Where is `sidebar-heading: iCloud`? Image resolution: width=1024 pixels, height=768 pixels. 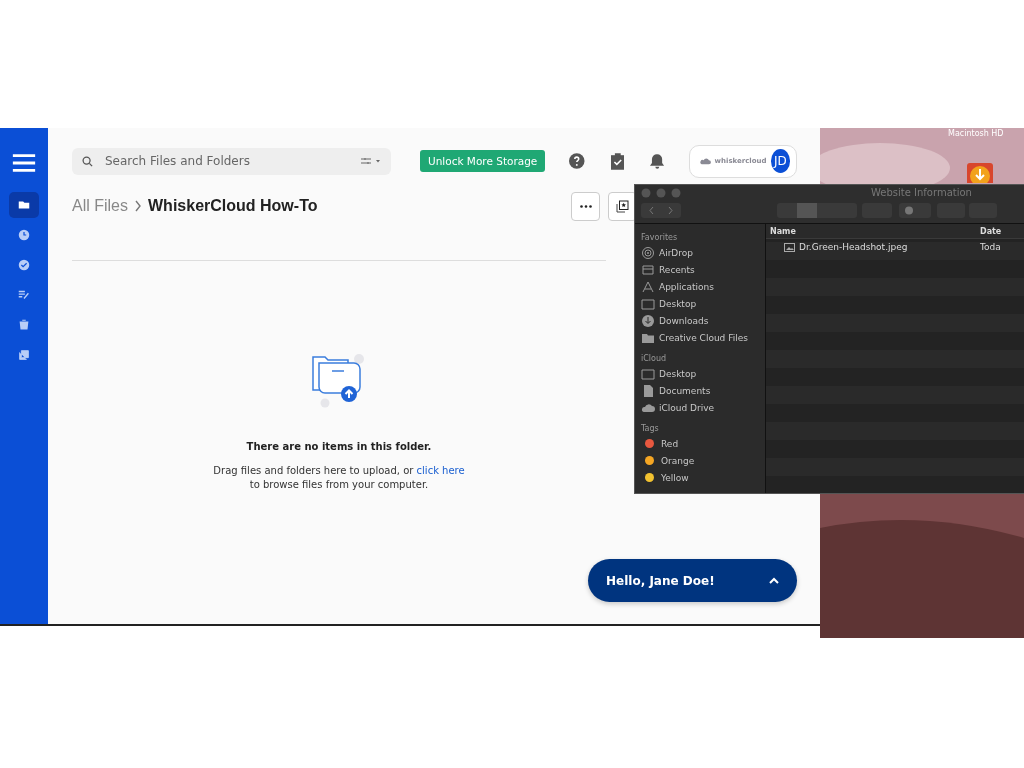
sidebar-heading: iCloud is located at coordinates (654, 358).